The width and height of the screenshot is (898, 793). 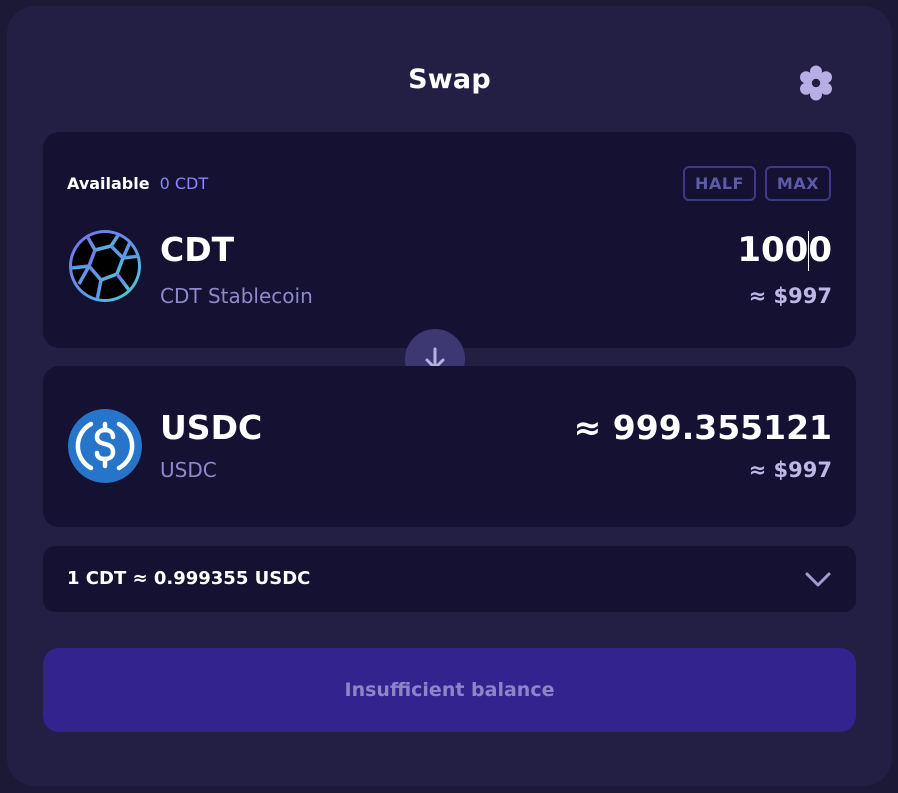 I want to click on max-button: MAX, so click(x=798, y=183).